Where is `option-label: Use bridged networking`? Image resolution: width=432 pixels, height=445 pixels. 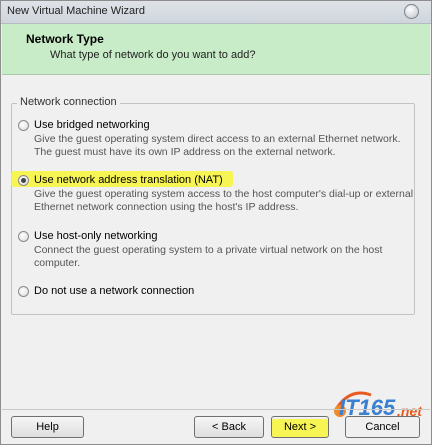
option-label: Use bridged networking is located at coordinates (92, 125).